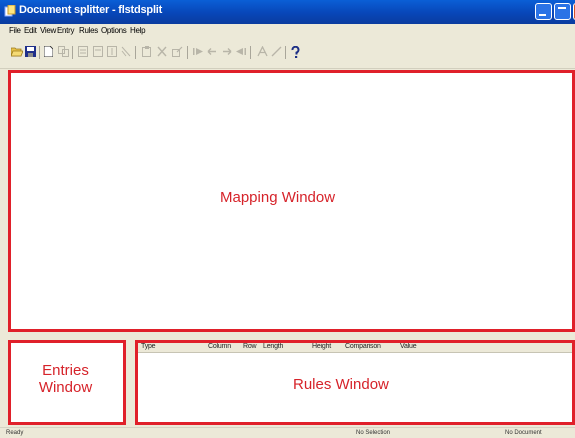  What do you see at coordinates (48, 30) in the screenshot?
I see `menu-view: View` at bounding box center [48, 30].